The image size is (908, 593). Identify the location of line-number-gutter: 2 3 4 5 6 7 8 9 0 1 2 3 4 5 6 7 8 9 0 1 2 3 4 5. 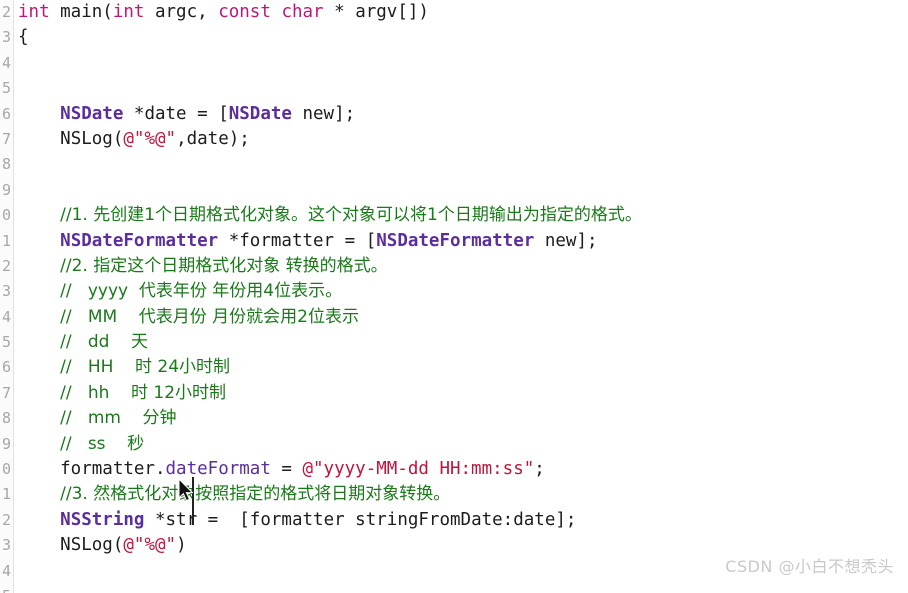
(7, 296).